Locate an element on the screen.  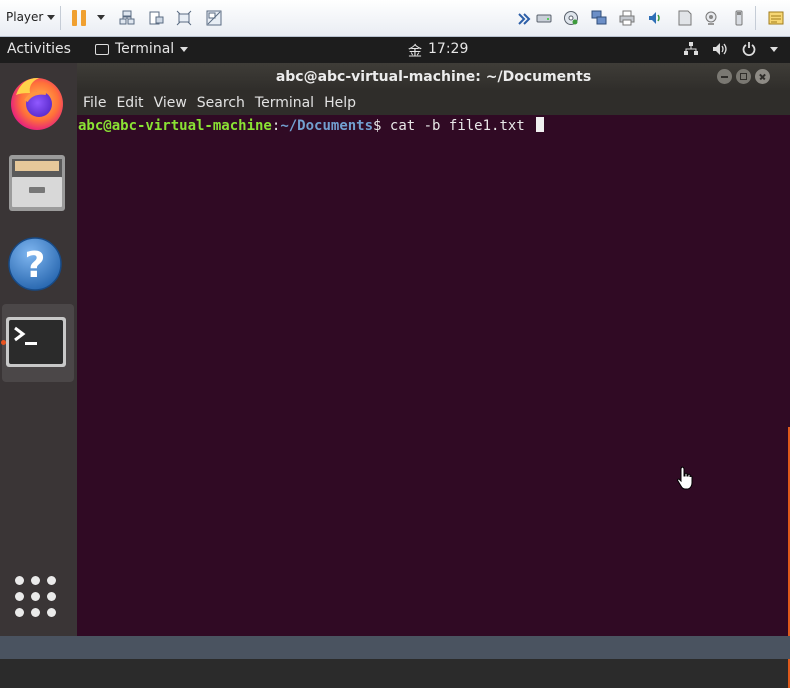
floppy-icon is located at coordinates (684, 18).